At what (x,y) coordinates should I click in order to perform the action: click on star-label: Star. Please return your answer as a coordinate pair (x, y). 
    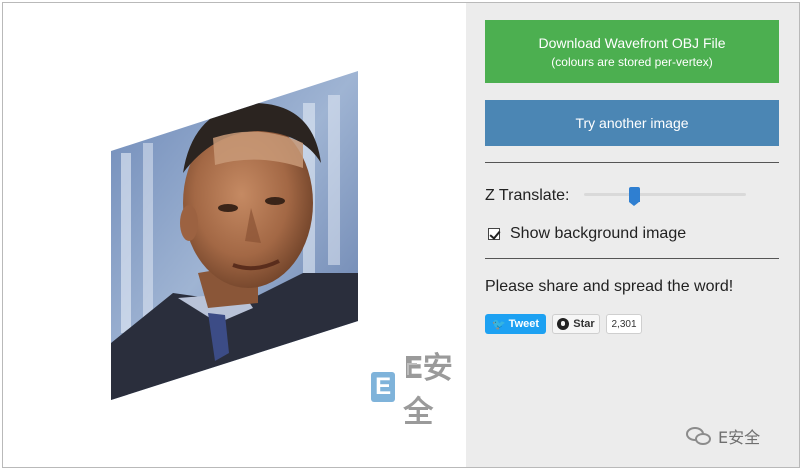
    Looking at the image, I should click on (584, 324).